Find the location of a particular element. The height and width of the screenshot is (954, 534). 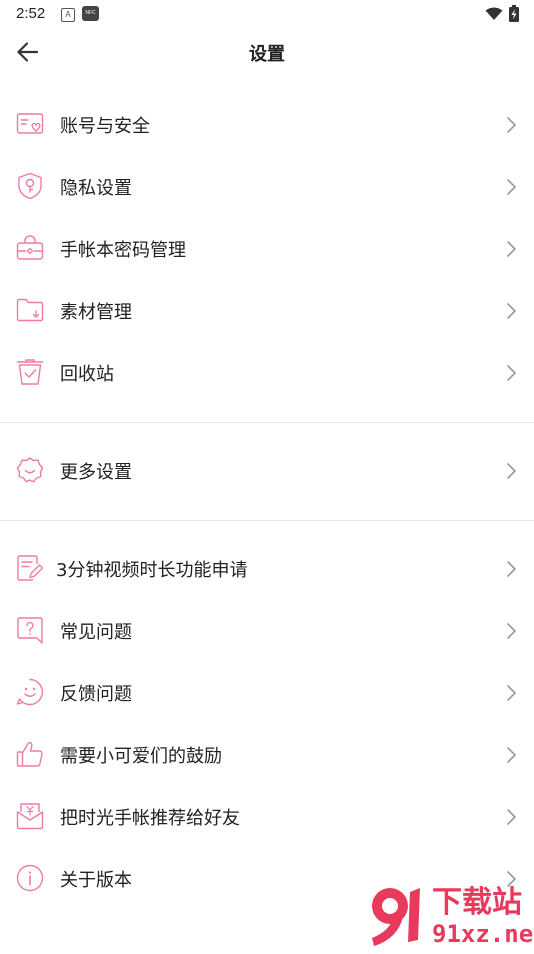

header: 设置 is located at coordinates (267, 52).